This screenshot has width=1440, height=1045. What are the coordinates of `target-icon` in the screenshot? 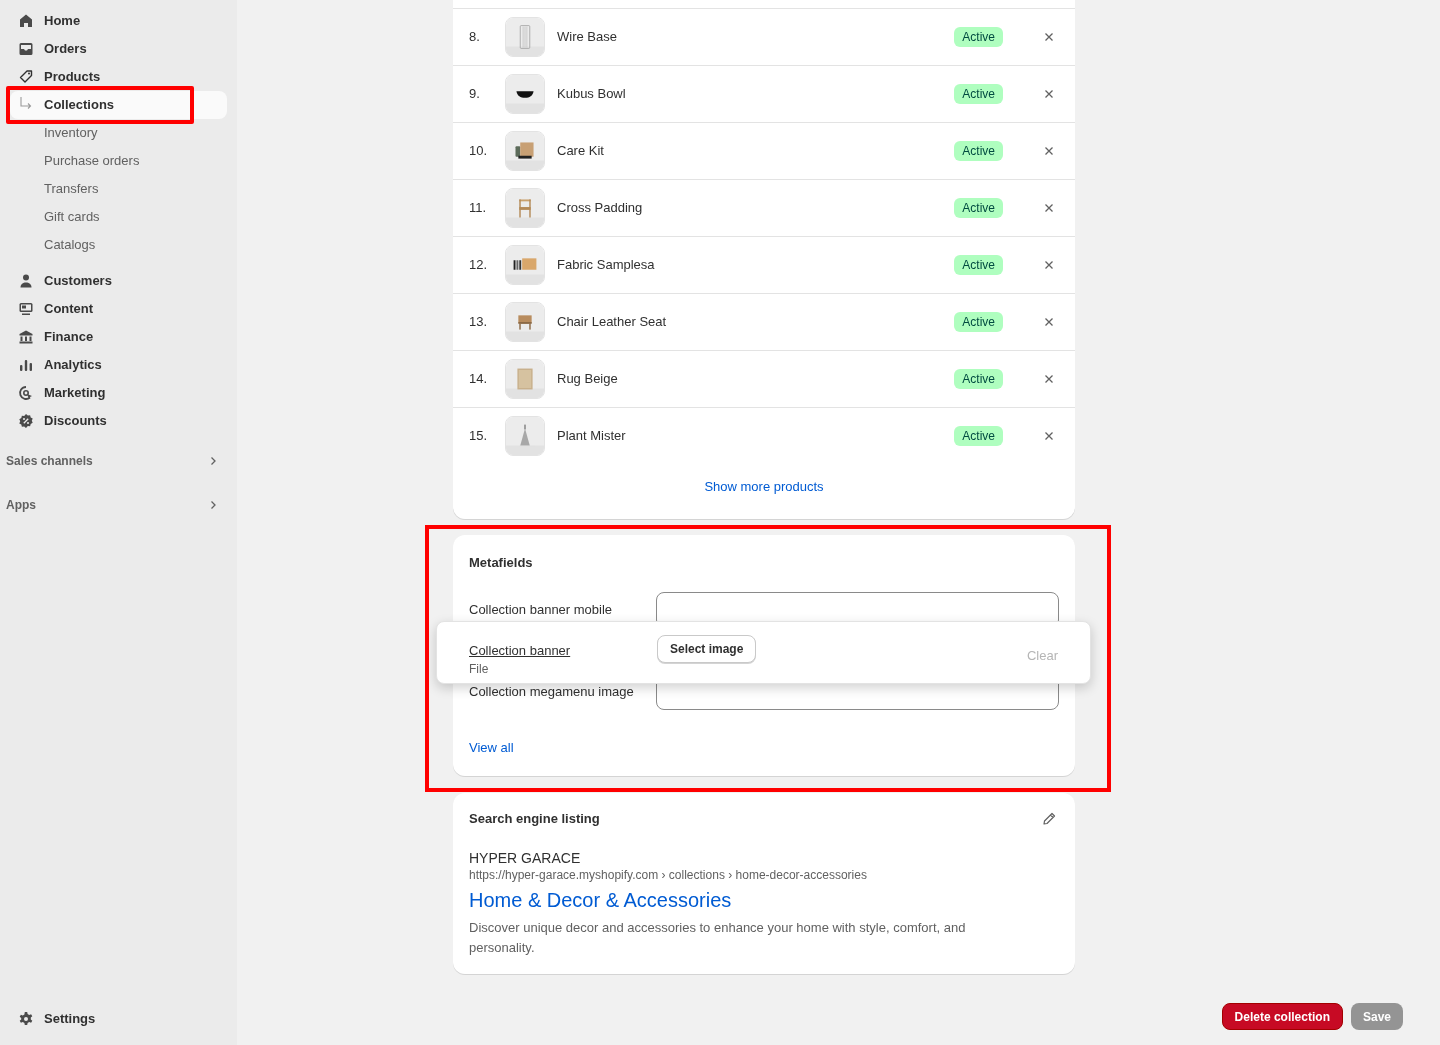 It's located at (26, 393).